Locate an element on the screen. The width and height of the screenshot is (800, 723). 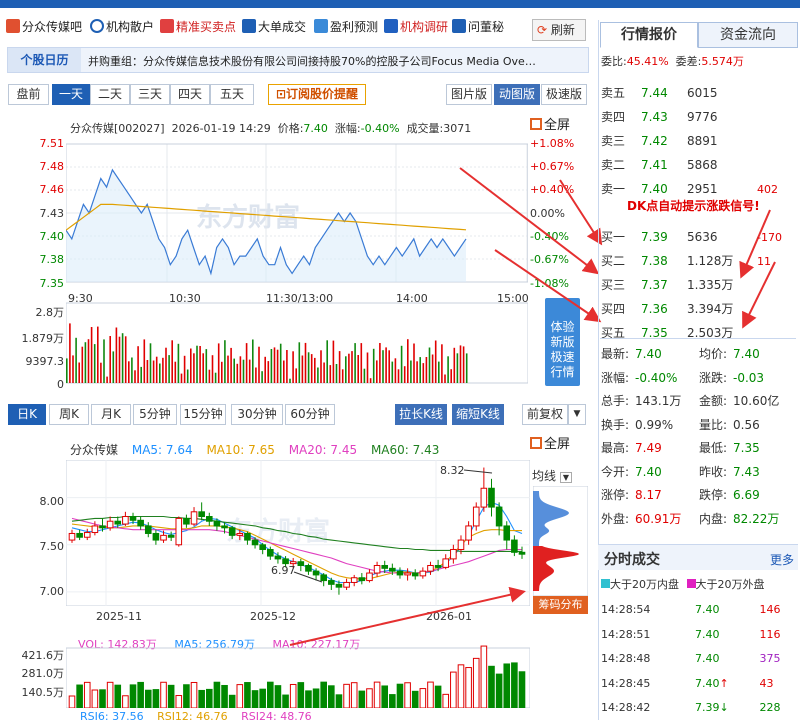
tab-image-version: 图片版 is located at coordinates (469, 94).